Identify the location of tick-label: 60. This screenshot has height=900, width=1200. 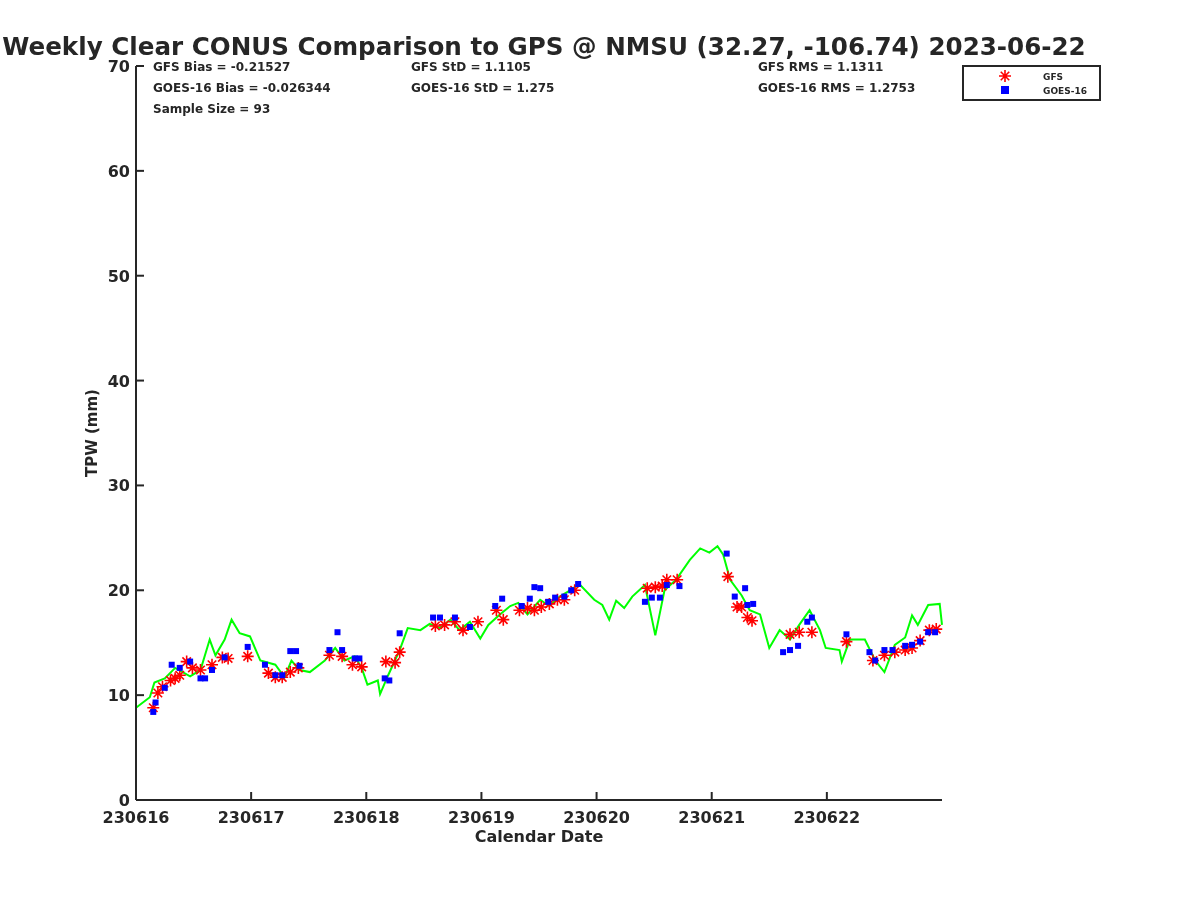
(118, 171).